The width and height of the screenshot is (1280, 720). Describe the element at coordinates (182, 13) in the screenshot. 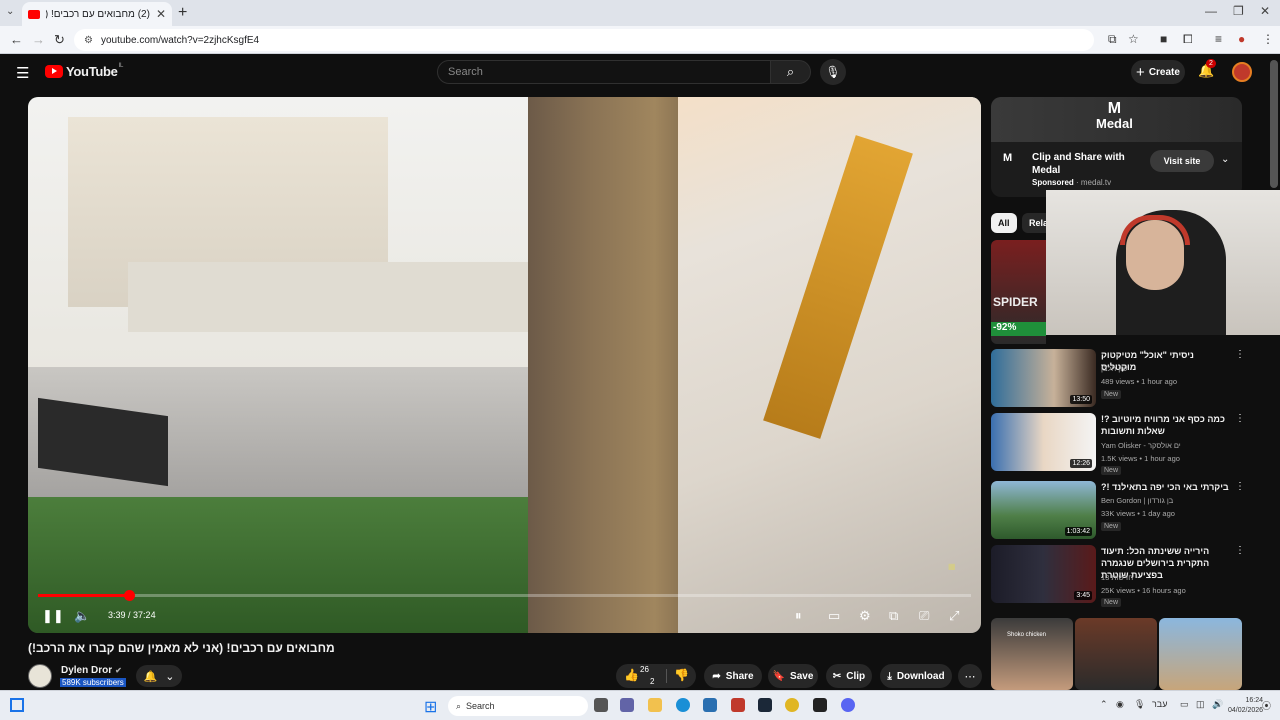

I see `new-tab-button: +` at that location.